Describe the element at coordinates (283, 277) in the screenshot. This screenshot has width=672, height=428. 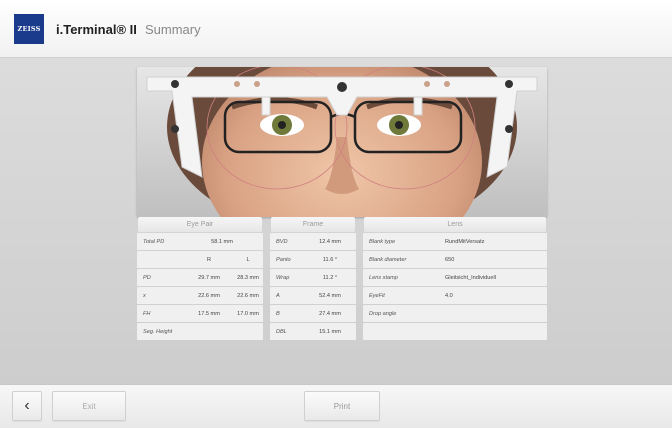
I see `wrap-label: Wrap` at that location.